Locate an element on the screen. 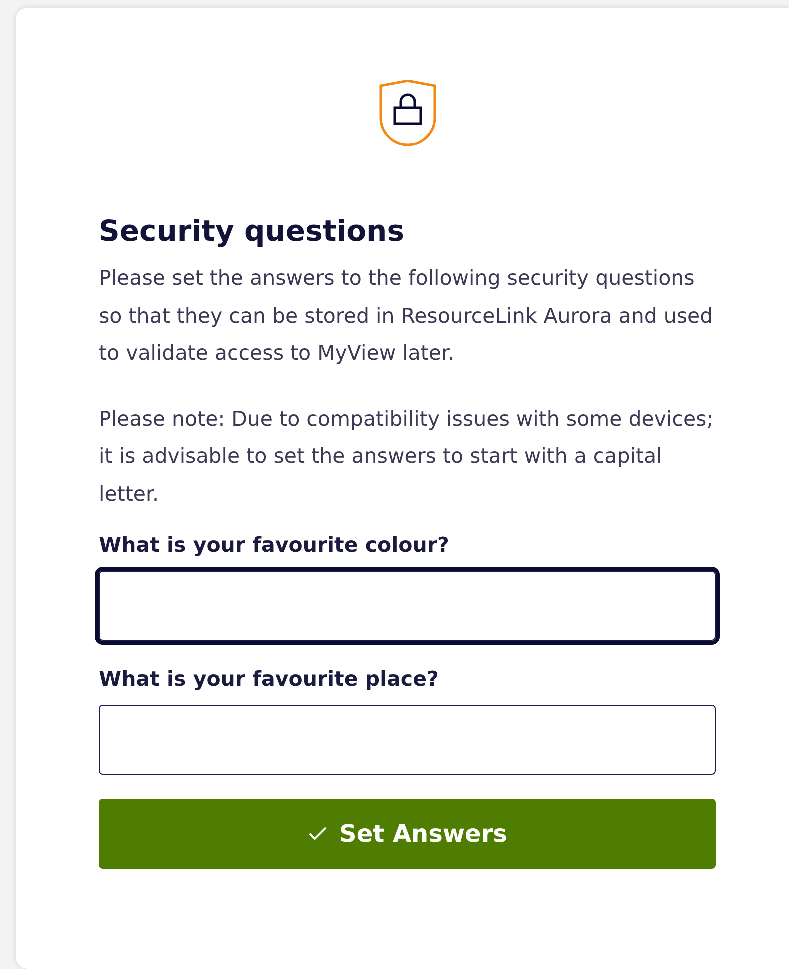  instruction-text: Please note: Due to compatibility issues with some devices; it is advisable to set the answers to start with a capital letter. is located at coordinates (407, 457).